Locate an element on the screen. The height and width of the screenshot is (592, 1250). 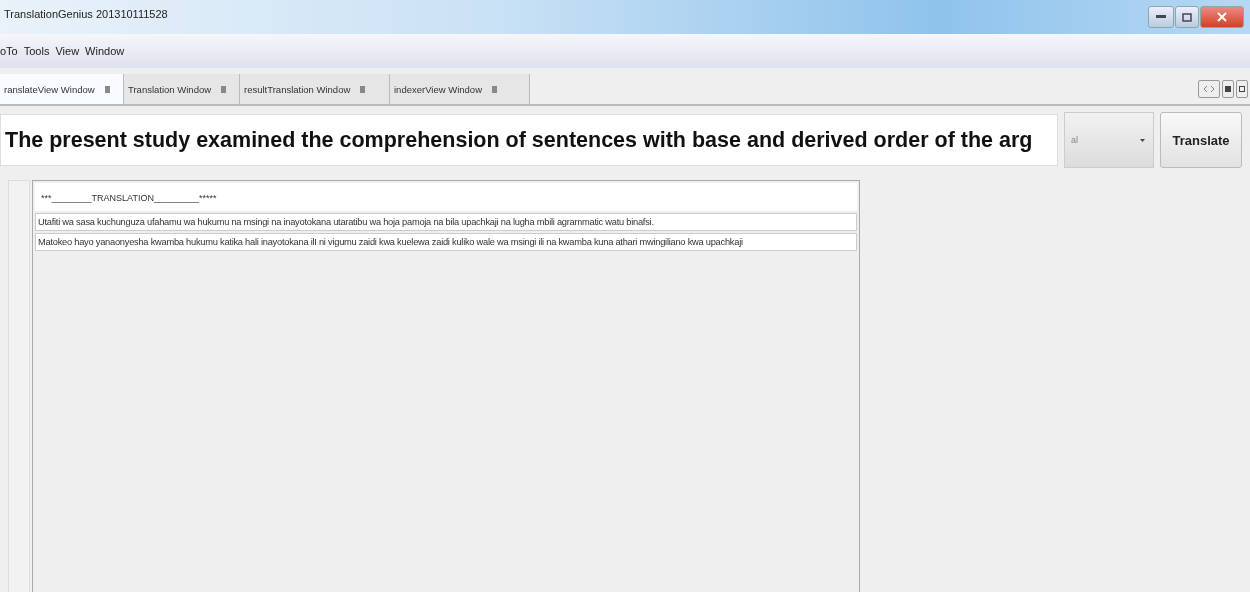
caret-icon is located at coordinates (1142, 140).